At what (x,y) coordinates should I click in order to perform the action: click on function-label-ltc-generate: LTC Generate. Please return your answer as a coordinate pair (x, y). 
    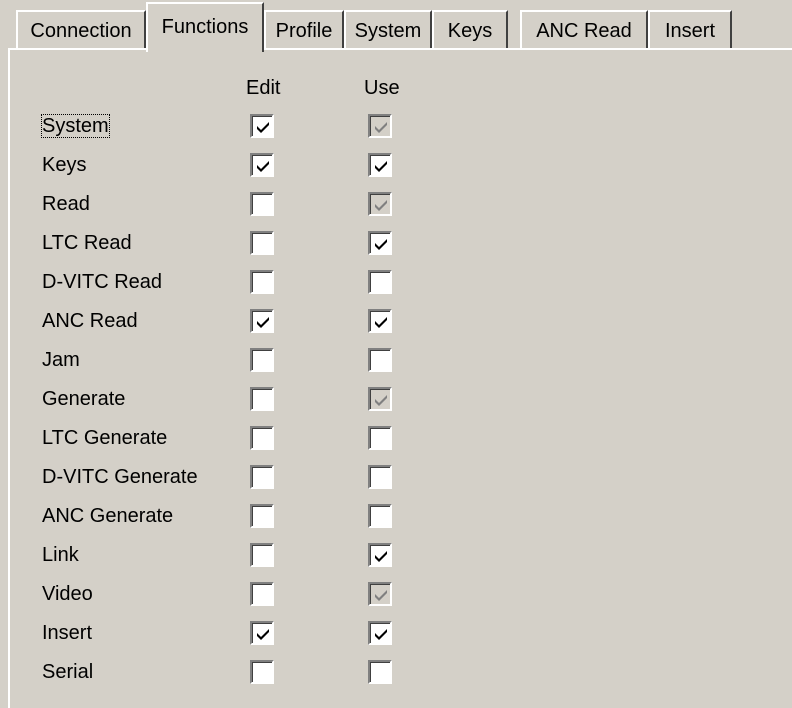
    Looking at the image, I should click on (104, 438).